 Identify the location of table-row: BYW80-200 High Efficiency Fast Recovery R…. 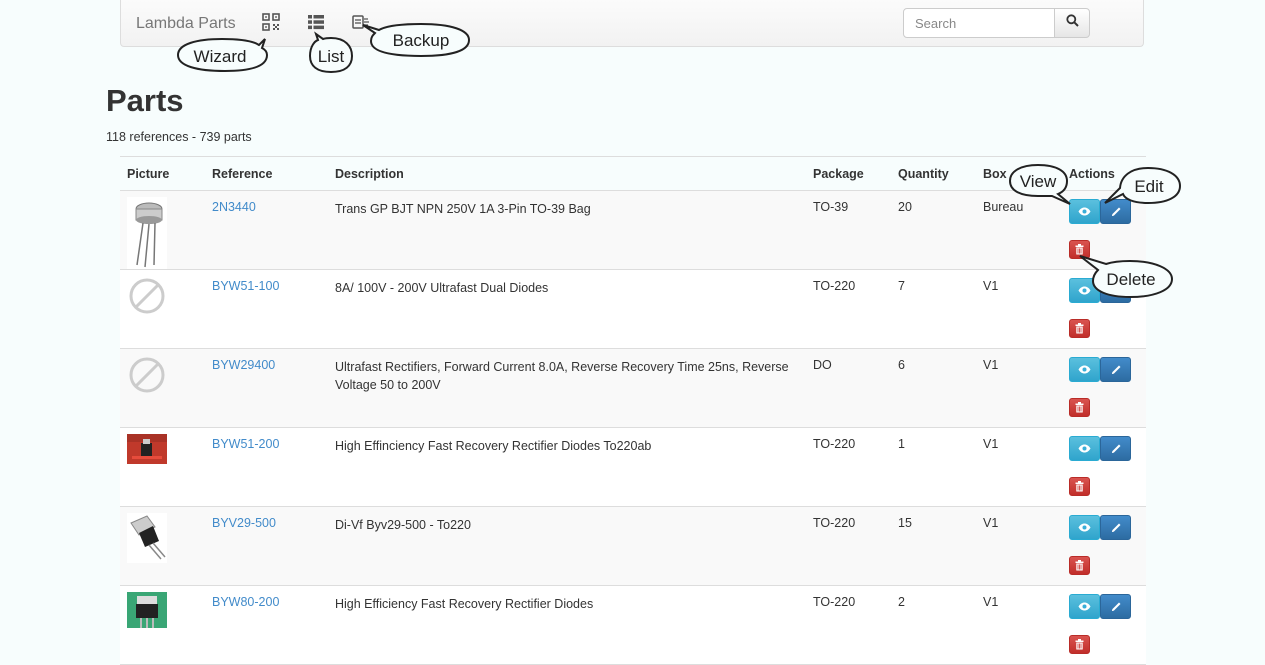
(633, 625).